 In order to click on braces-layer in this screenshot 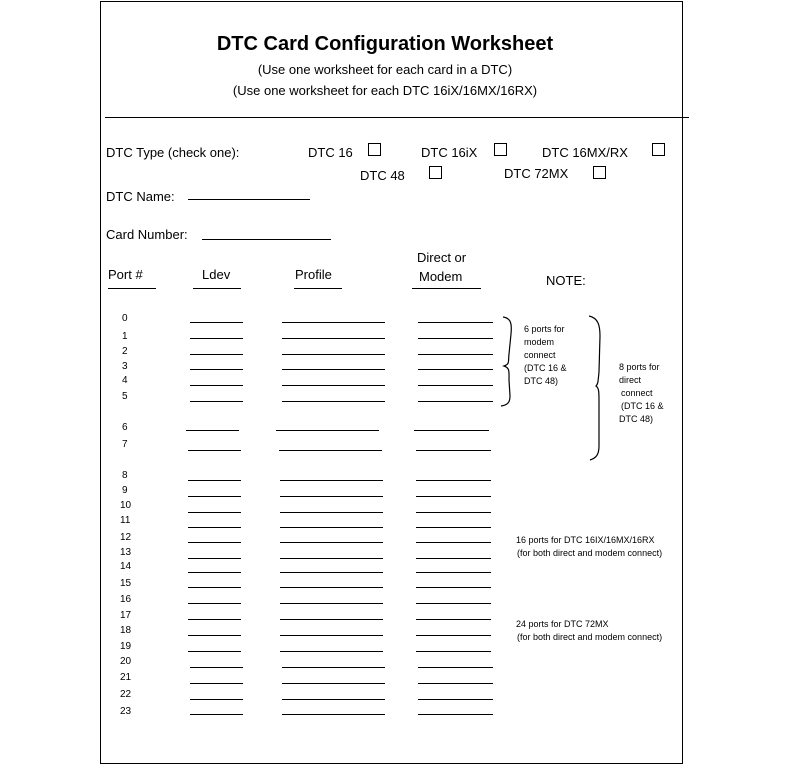, I will do `click(550, 388)`.